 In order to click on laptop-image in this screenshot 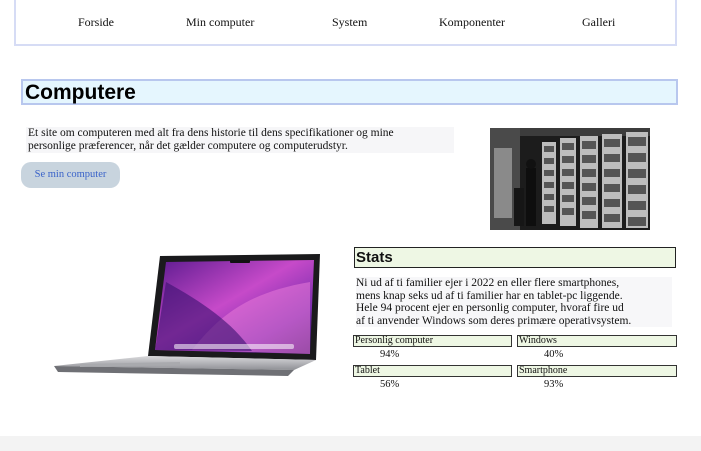, I will do `click(189, 317)`.